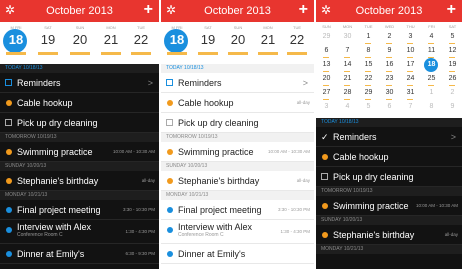  What do you see at coordinates (326, 95) in the screenshot?
I see `month-day: 27` at bounding box center [326, 95].